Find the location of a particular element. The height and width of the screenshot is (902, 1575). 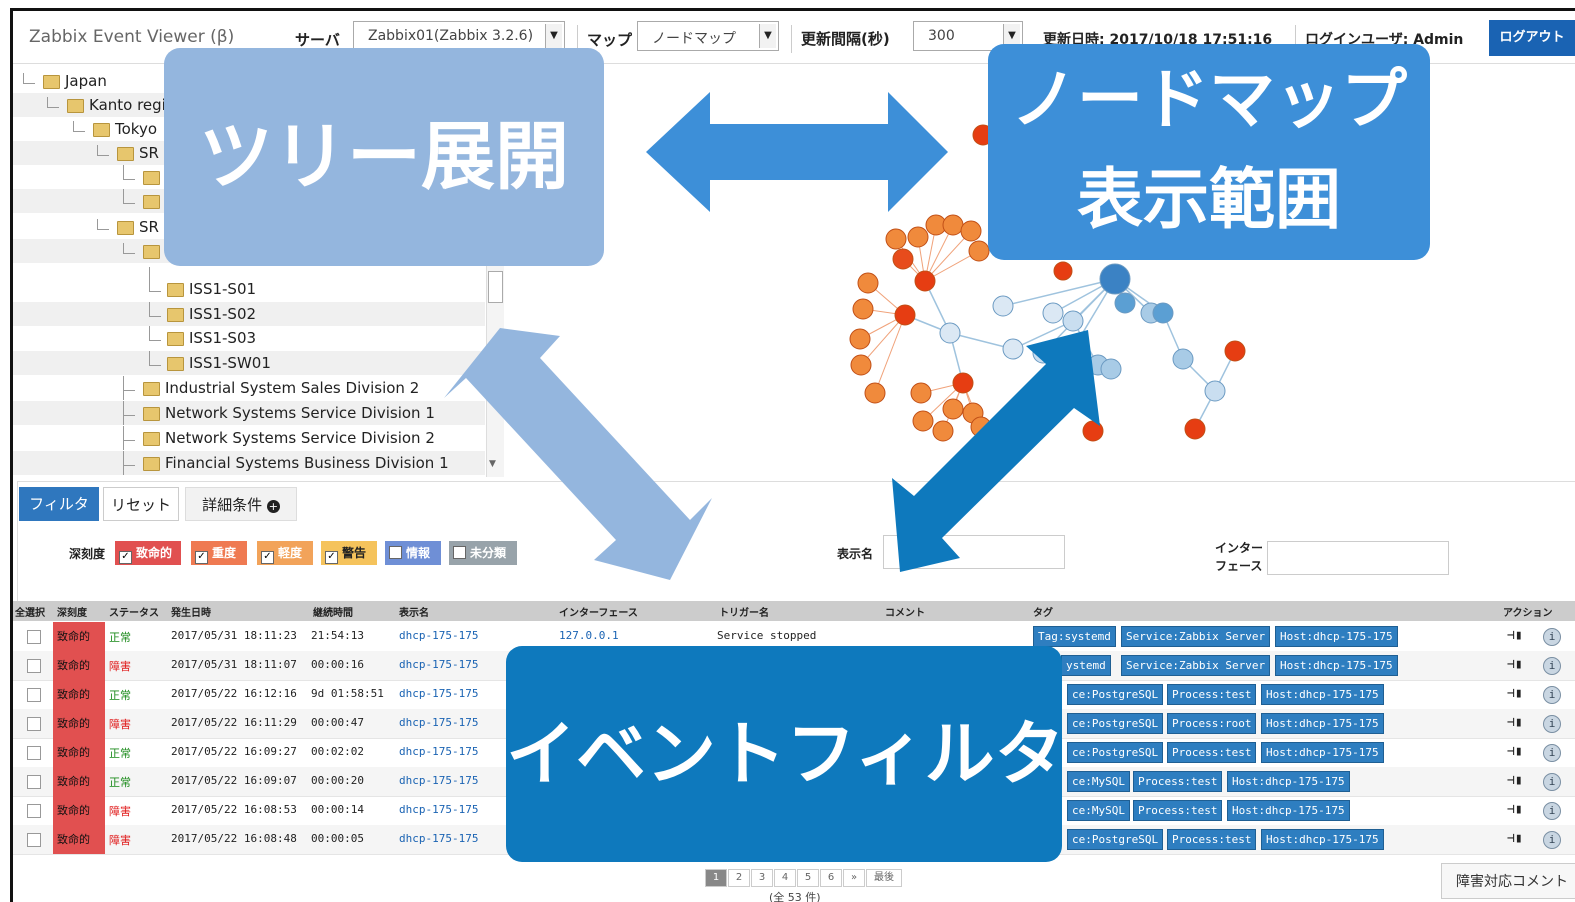

nodemap-callout: ノードマップ 表示範囲 is located at coordinates (1209, 152).